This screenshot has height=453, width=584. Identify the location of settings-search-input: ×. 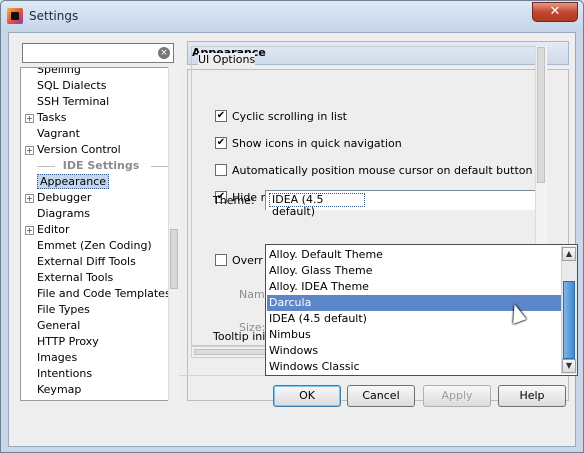
(98, 53).